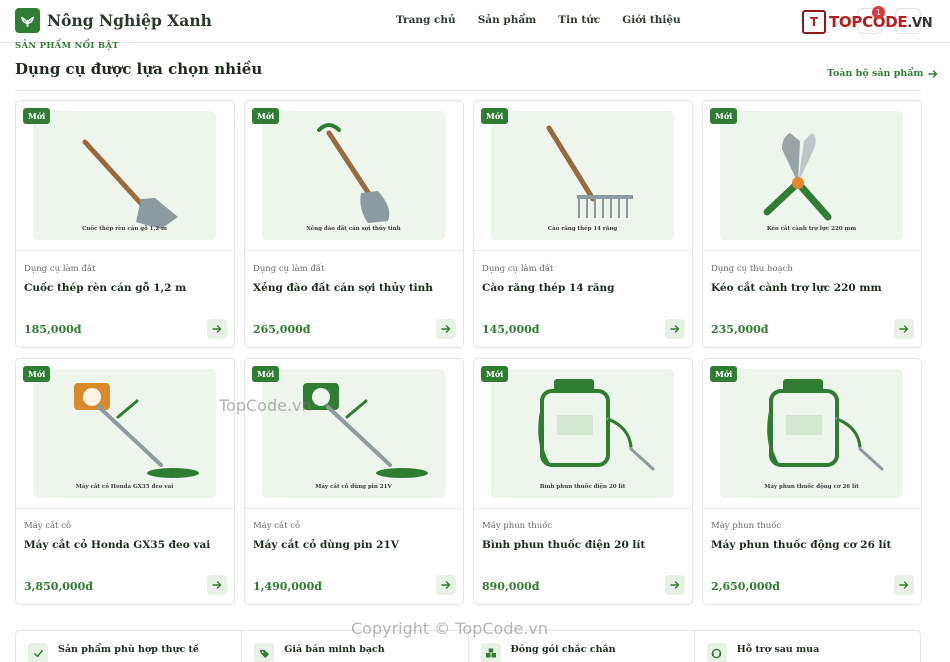 The width and height of the screenshot is (950, 662). What do you see at coordinates (53, 329) in the screenshot?
I see `product-price: 185,000đ` at bounding box center [53, 329].